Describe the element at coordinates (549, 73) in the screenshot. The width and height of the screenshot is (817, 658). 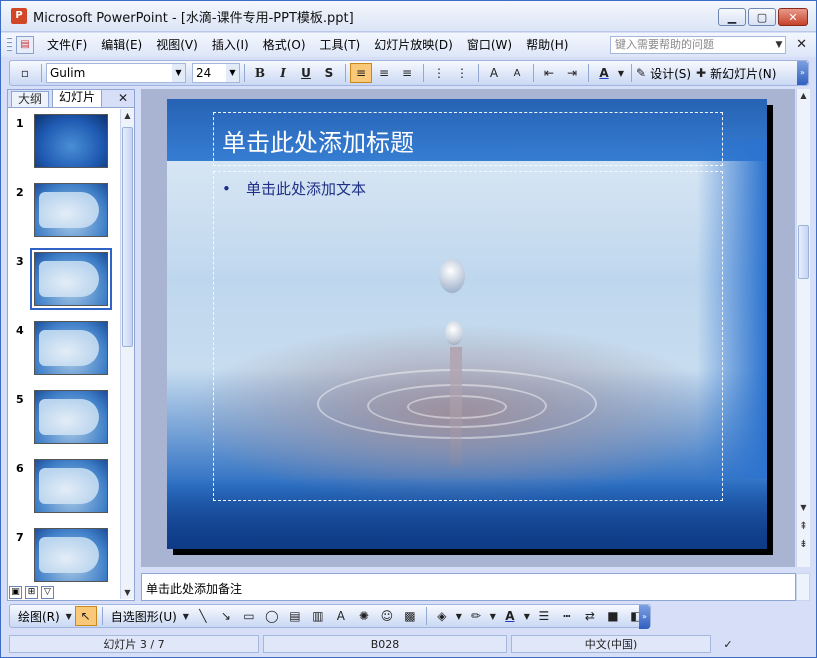
I see `decrease-indent-icon: ⇤` at that location.